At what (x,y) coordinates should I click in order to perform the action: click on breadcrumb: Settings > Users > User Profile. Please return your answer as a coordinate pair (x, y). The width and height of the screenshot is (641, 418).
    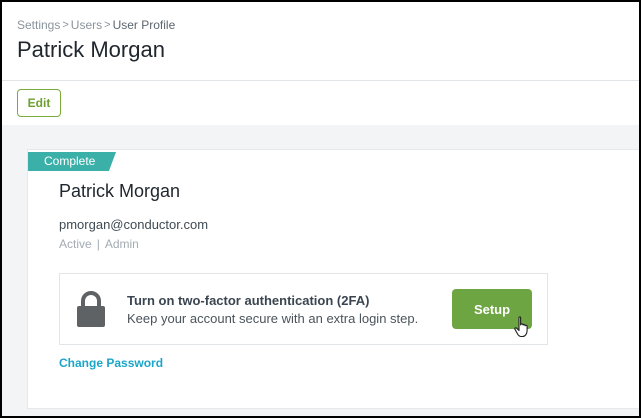
    Looking at the image, I should click on (96, 25).